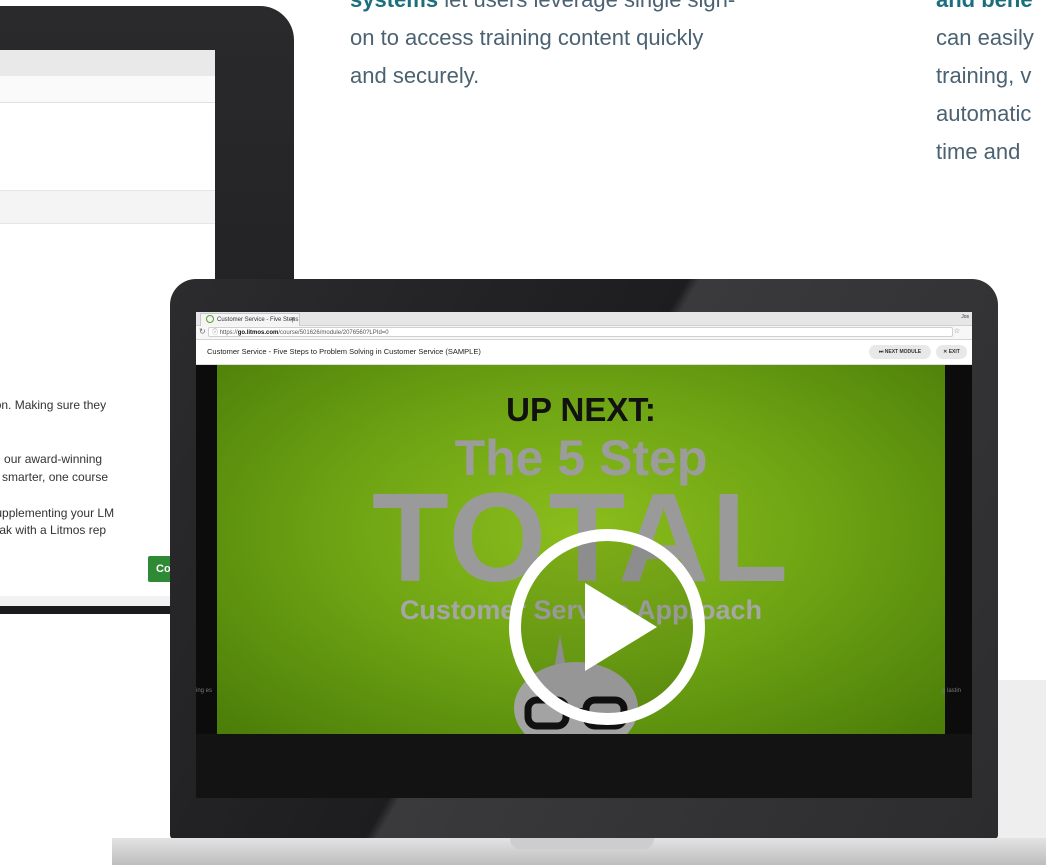 The width and height of the screenshot is (1046, 865). What do you see at coordinates (965, 317) in the screenshot?
I see `browser-user-name: Jos` at bounding box center [965, 317].